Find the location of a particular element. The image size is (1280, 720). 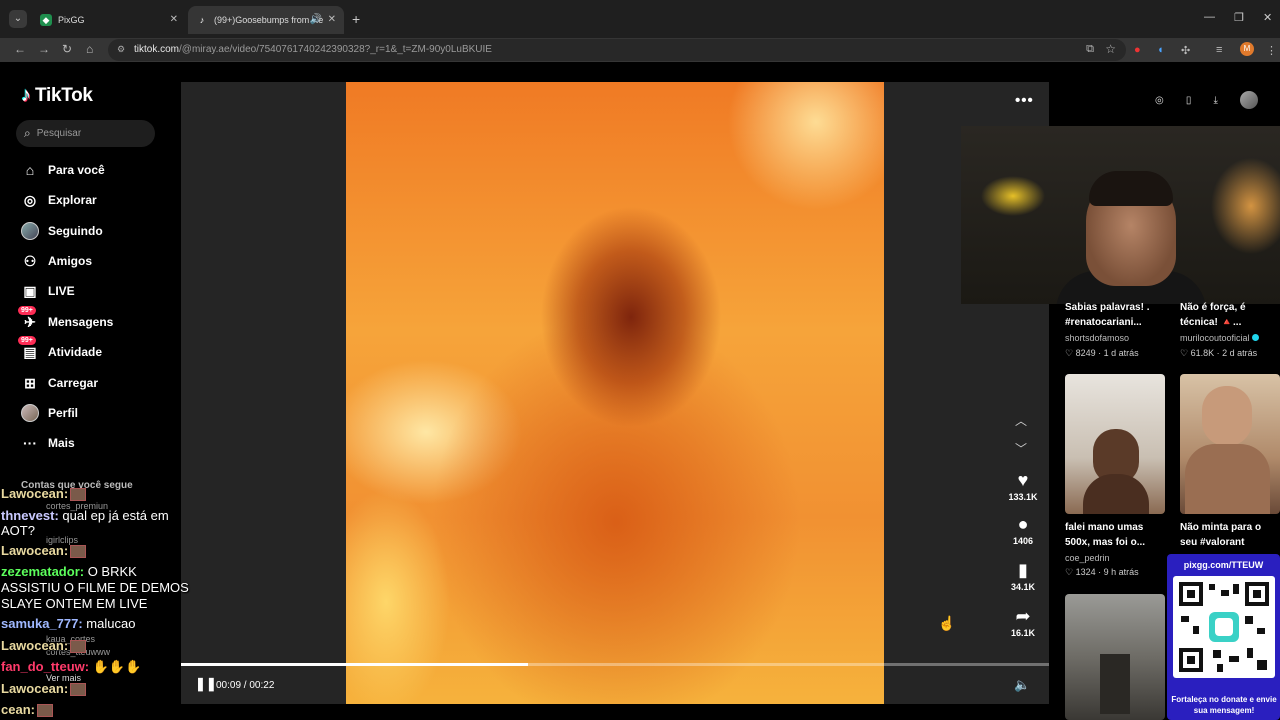

save-button: ▮ 34.1K is located at coordinates (1023, 576).